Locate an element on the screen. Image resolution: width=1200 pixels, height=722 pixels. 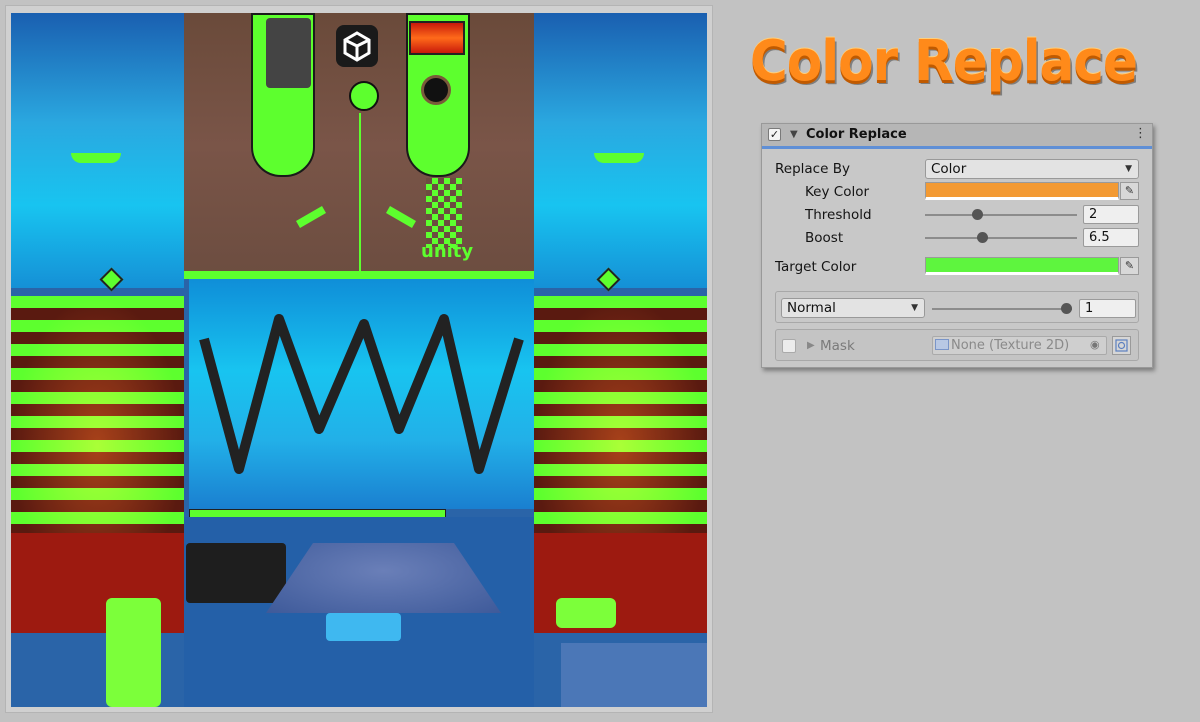
key-color-swatch is located at coordinates (1022, 191).